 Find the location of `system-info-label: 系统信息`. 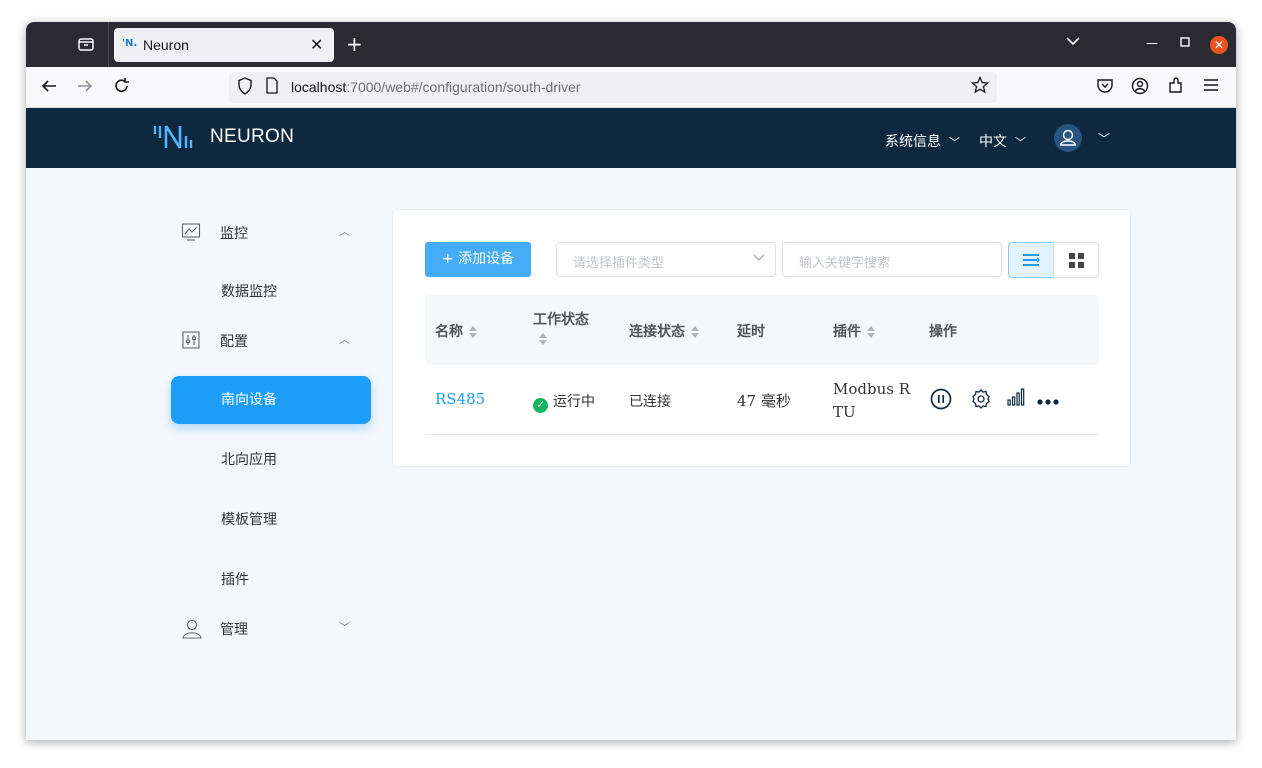

system-info-label: 系统信息 is located at coordinates (913, 142).